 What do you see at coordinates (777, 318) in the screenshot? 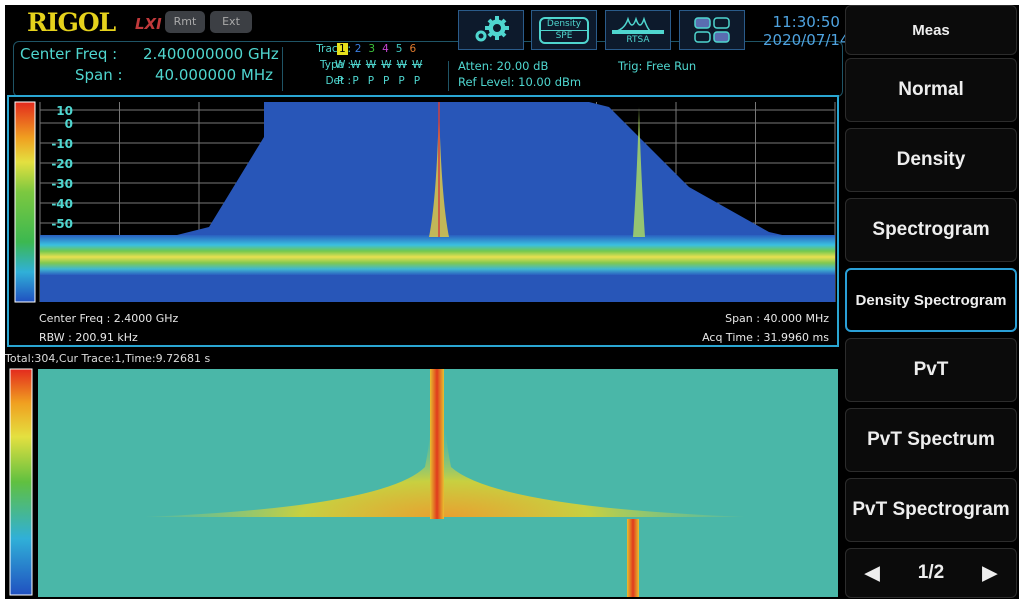
I see `footer-span: Span : 40.000 MHz` at bounding box center [777, 318].